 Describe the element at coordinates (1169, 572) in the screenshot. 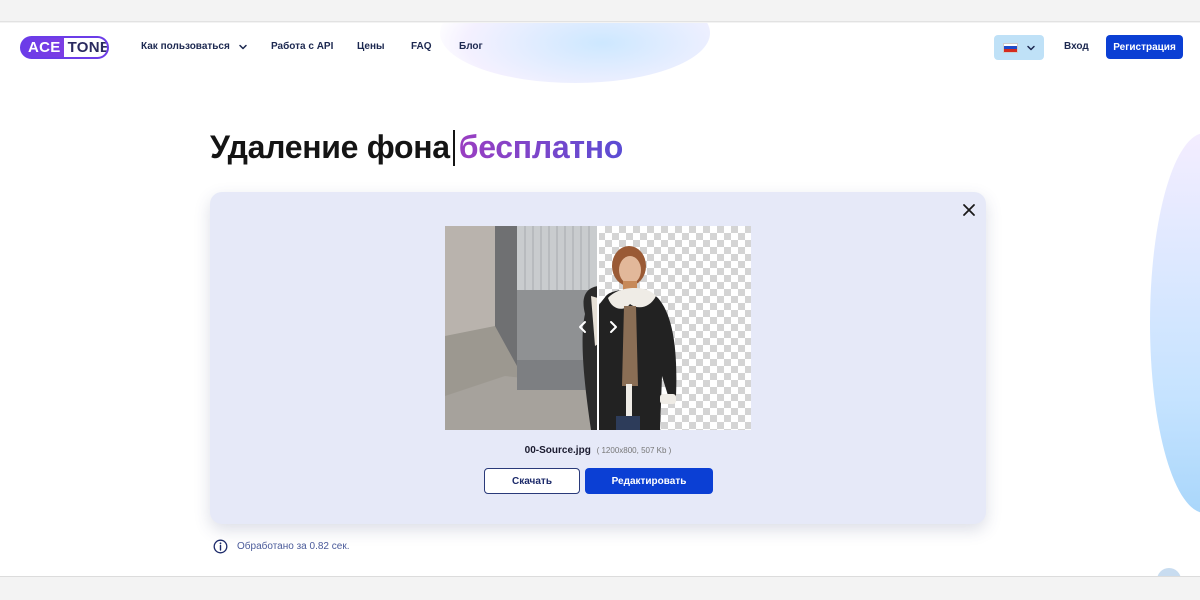

I see `chat-button` at that location.